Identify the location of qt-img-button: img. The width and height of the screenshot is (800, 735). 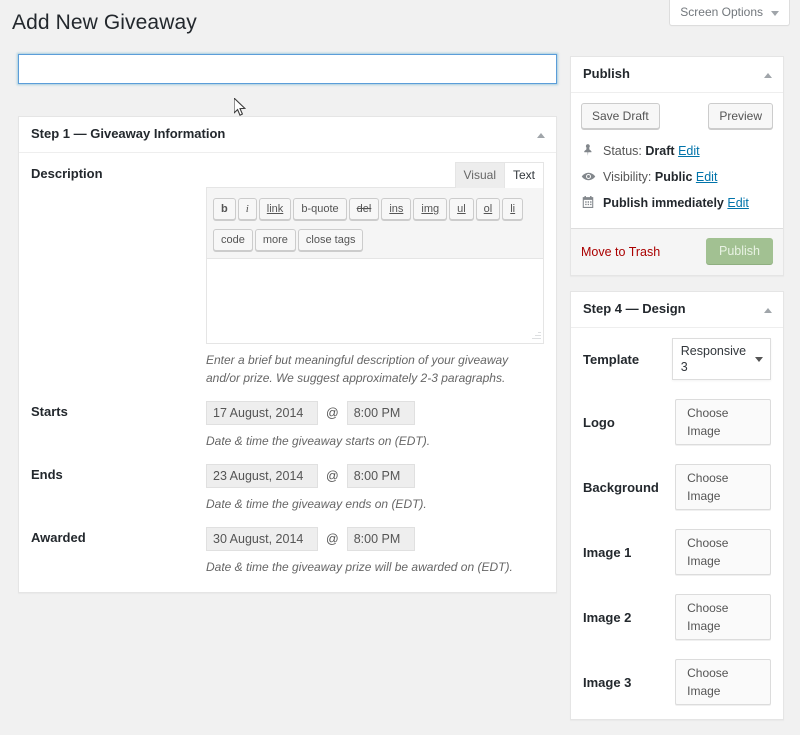
(430, 209).